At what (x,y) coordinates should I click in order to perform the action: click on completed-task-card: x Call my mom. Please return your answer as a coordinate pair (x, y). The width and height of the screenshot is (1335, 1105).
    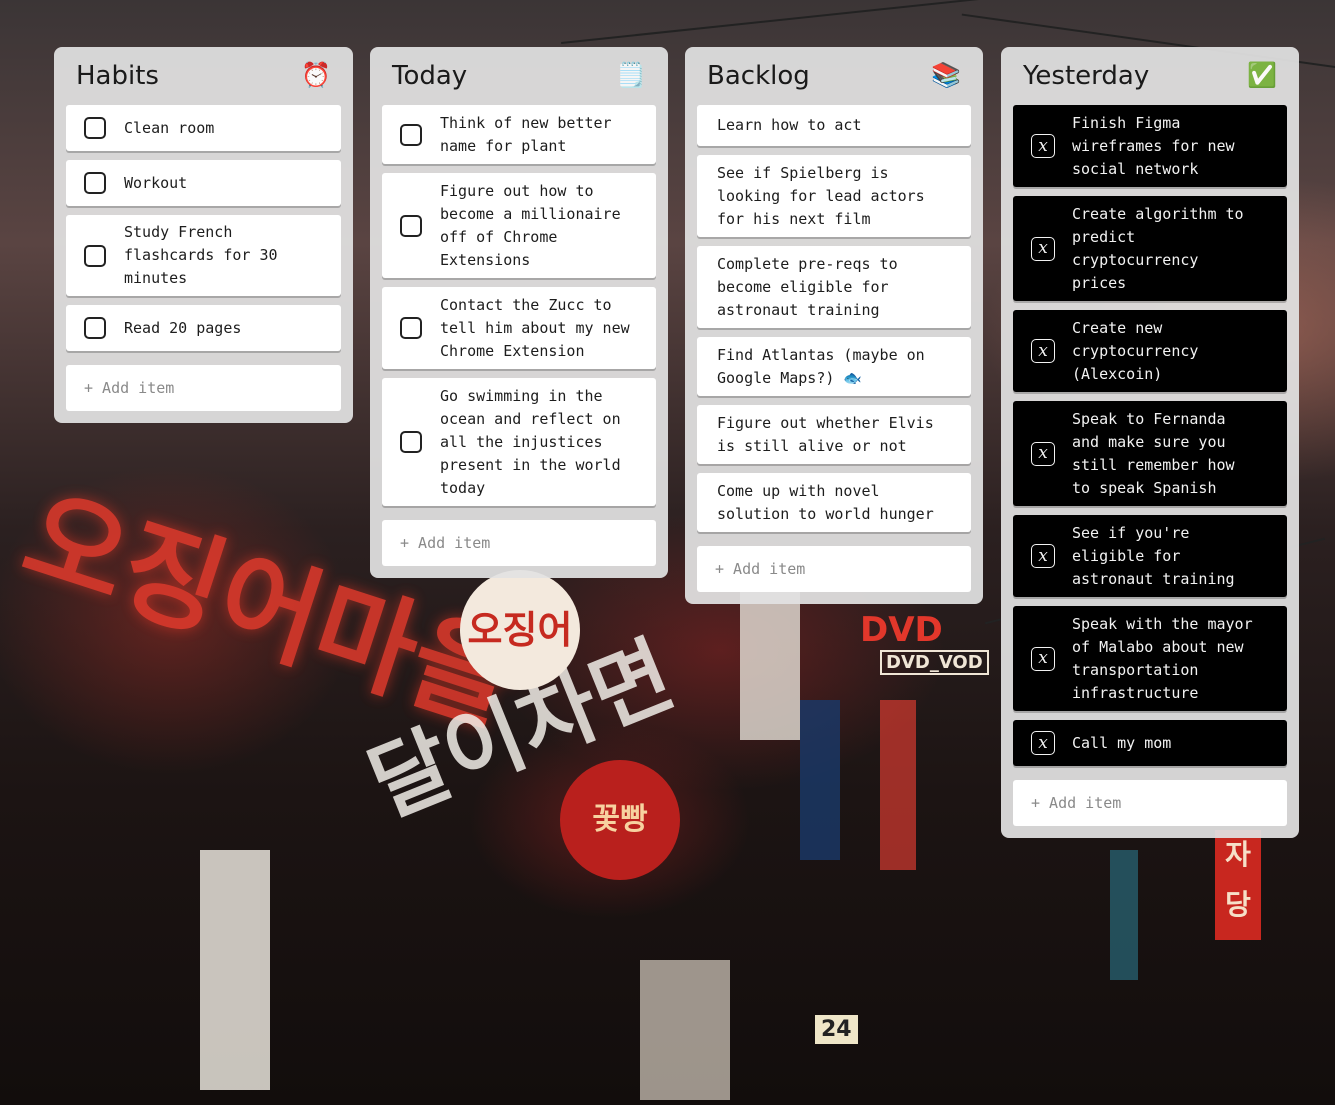
    Looking at the image, I should click on (1150, 743).